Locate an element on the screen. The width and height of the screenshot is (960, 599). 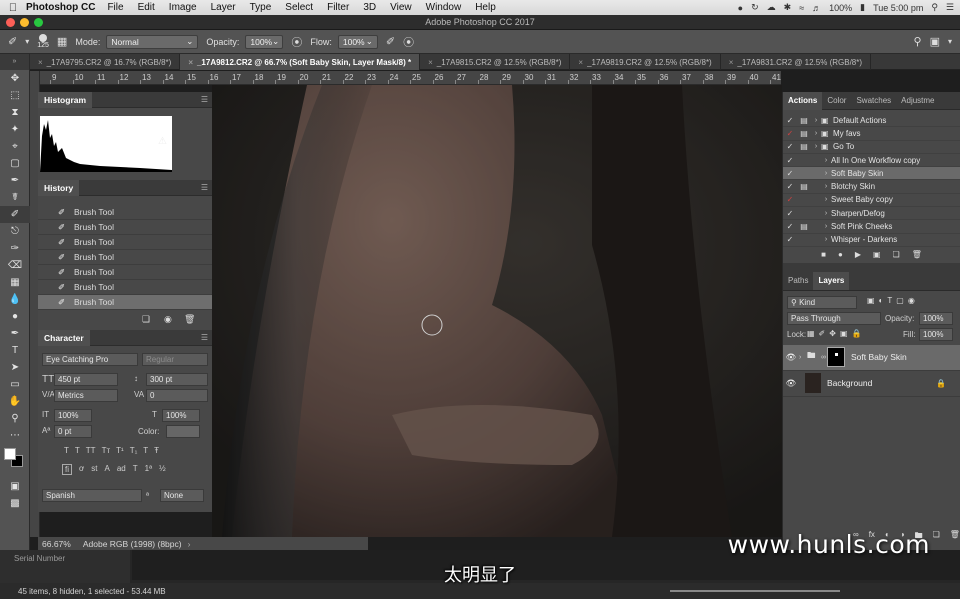
small-caps-icon: Tт is located at coordinates (106, 450).